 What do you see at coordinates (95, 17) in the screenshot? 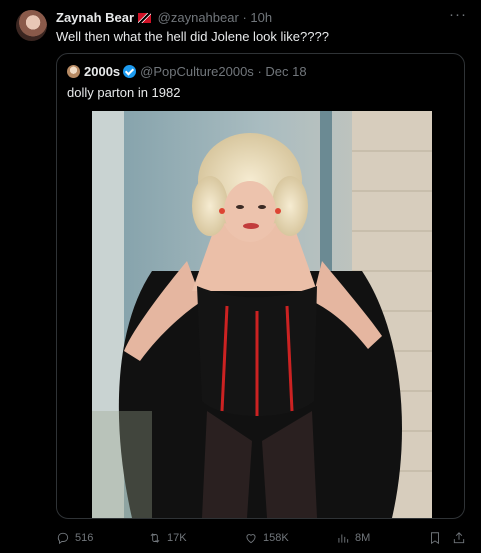
I see `author-name: Zaynah Bear` at bounding box center [95, 17].